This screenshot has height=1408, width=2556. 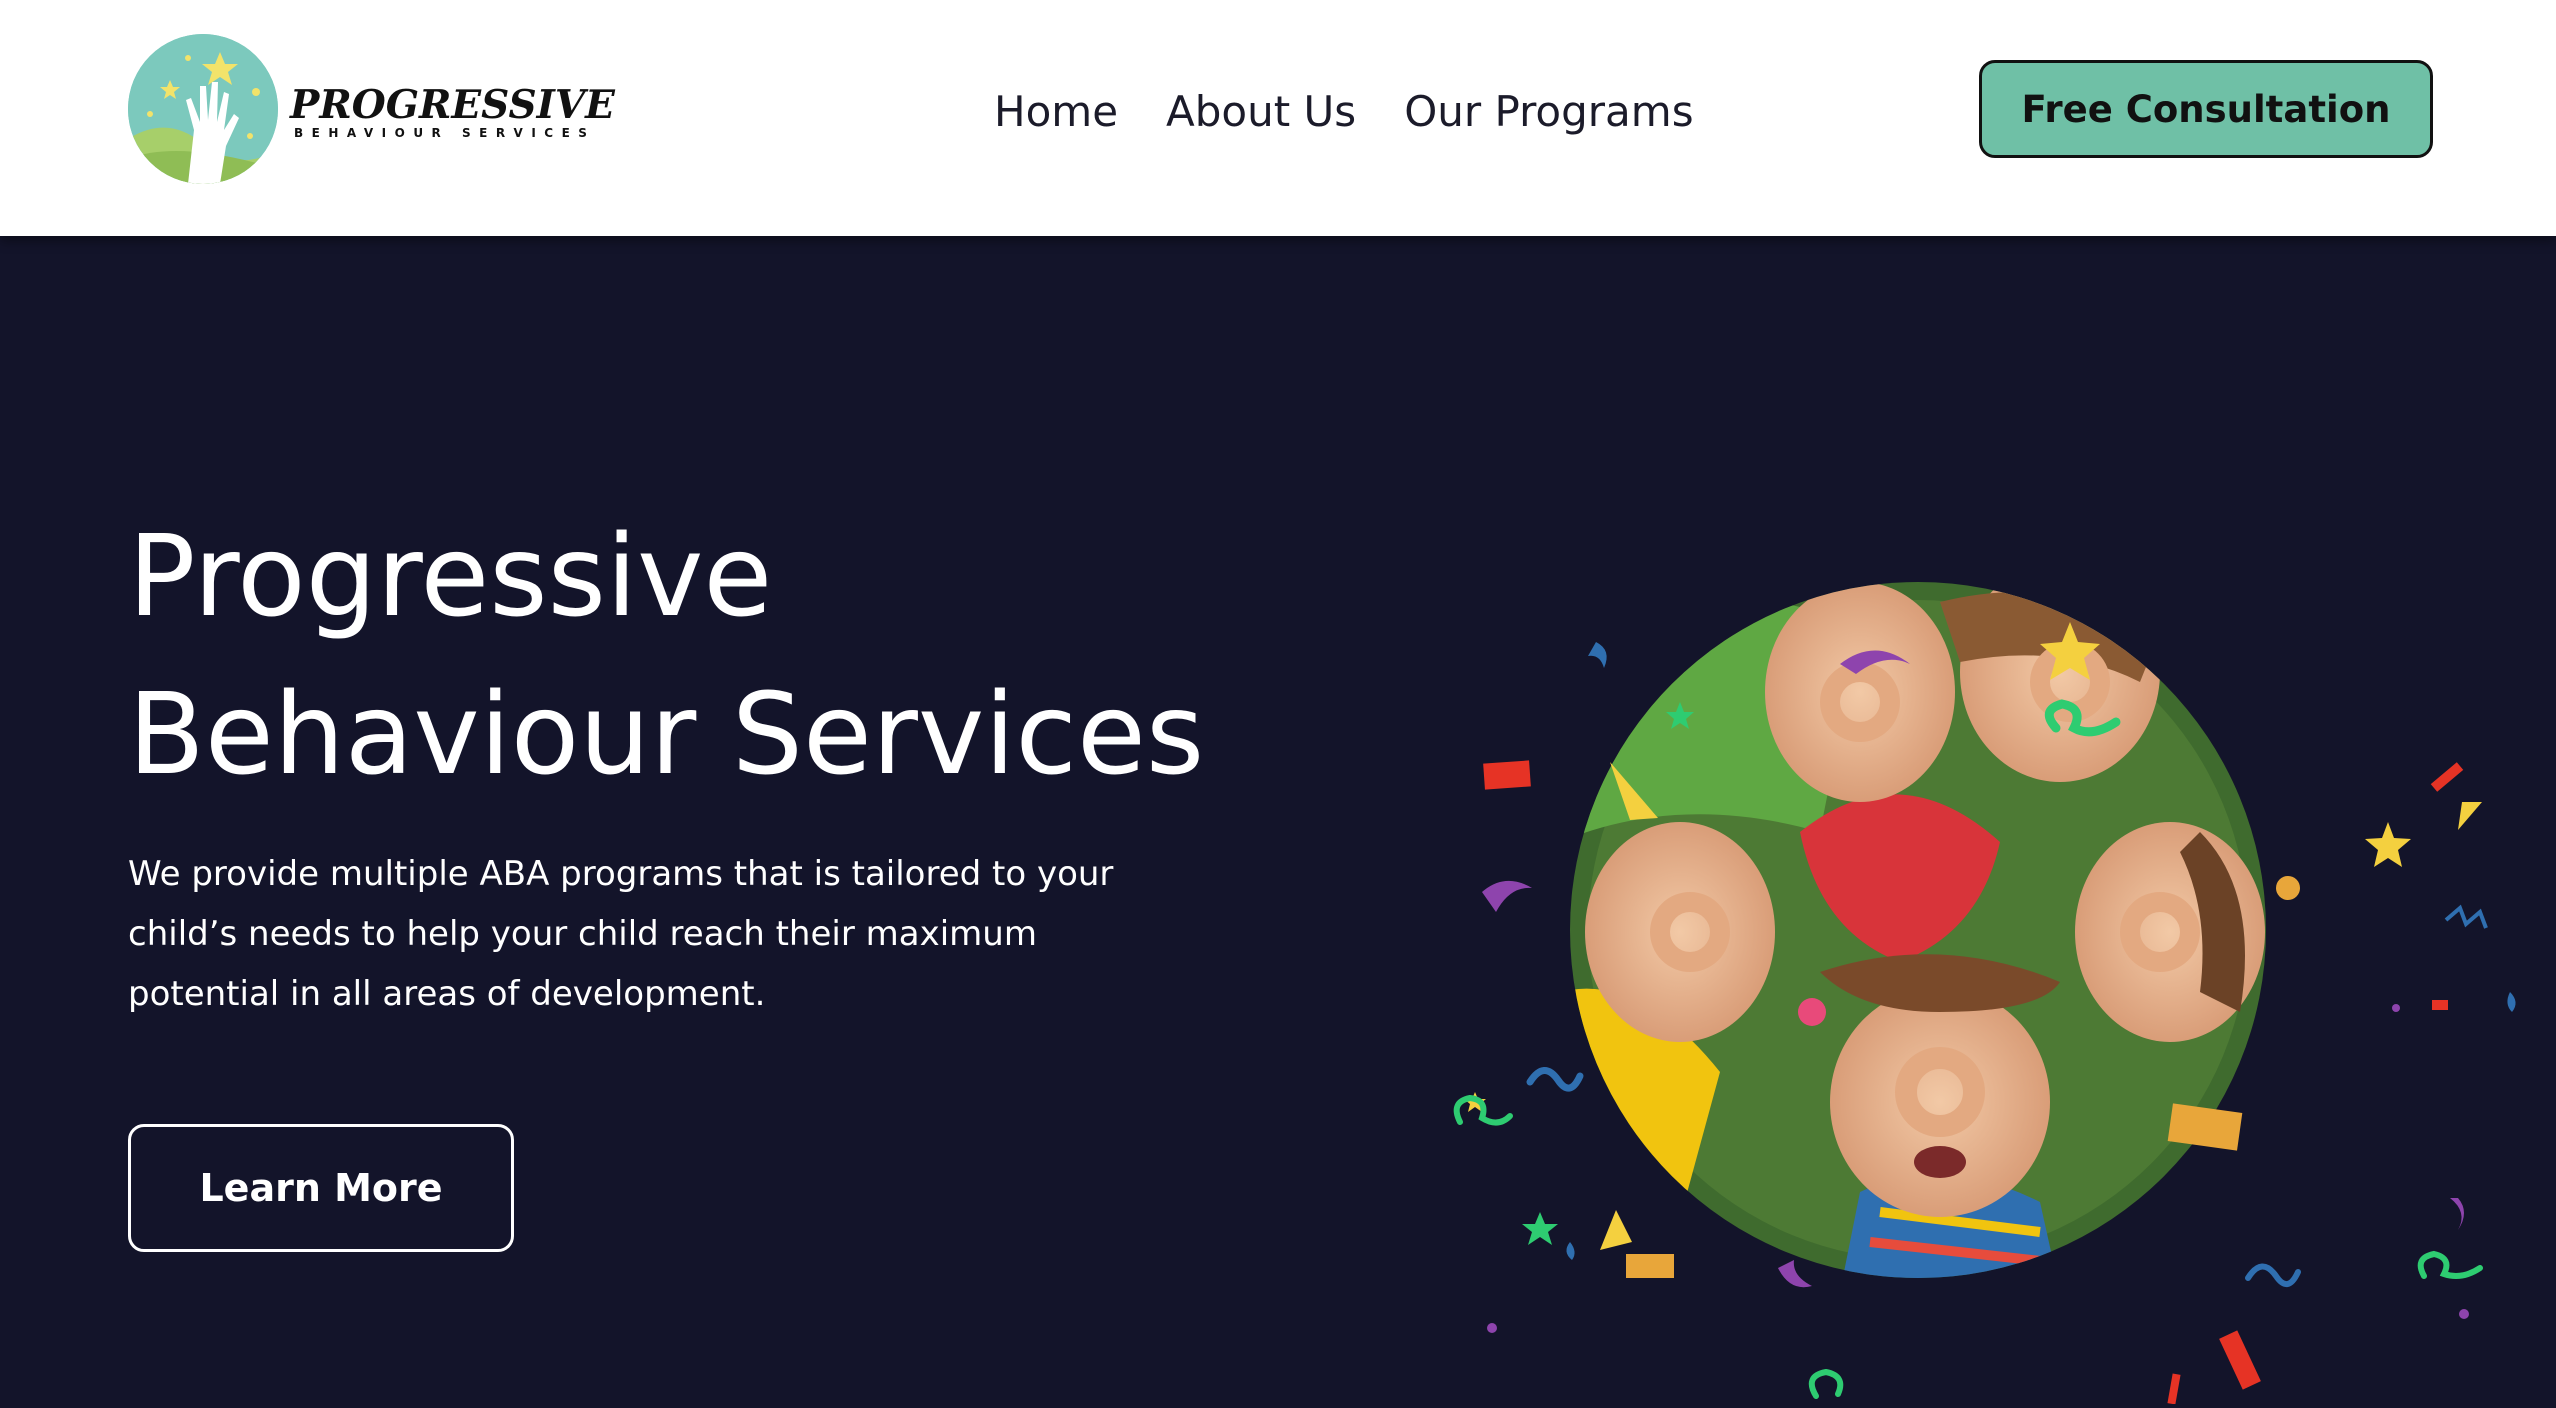 What do you see at coordinates (1056, 112) in the screenshot?
I see `nav-home: Home` at bounding box center [1056, 112].